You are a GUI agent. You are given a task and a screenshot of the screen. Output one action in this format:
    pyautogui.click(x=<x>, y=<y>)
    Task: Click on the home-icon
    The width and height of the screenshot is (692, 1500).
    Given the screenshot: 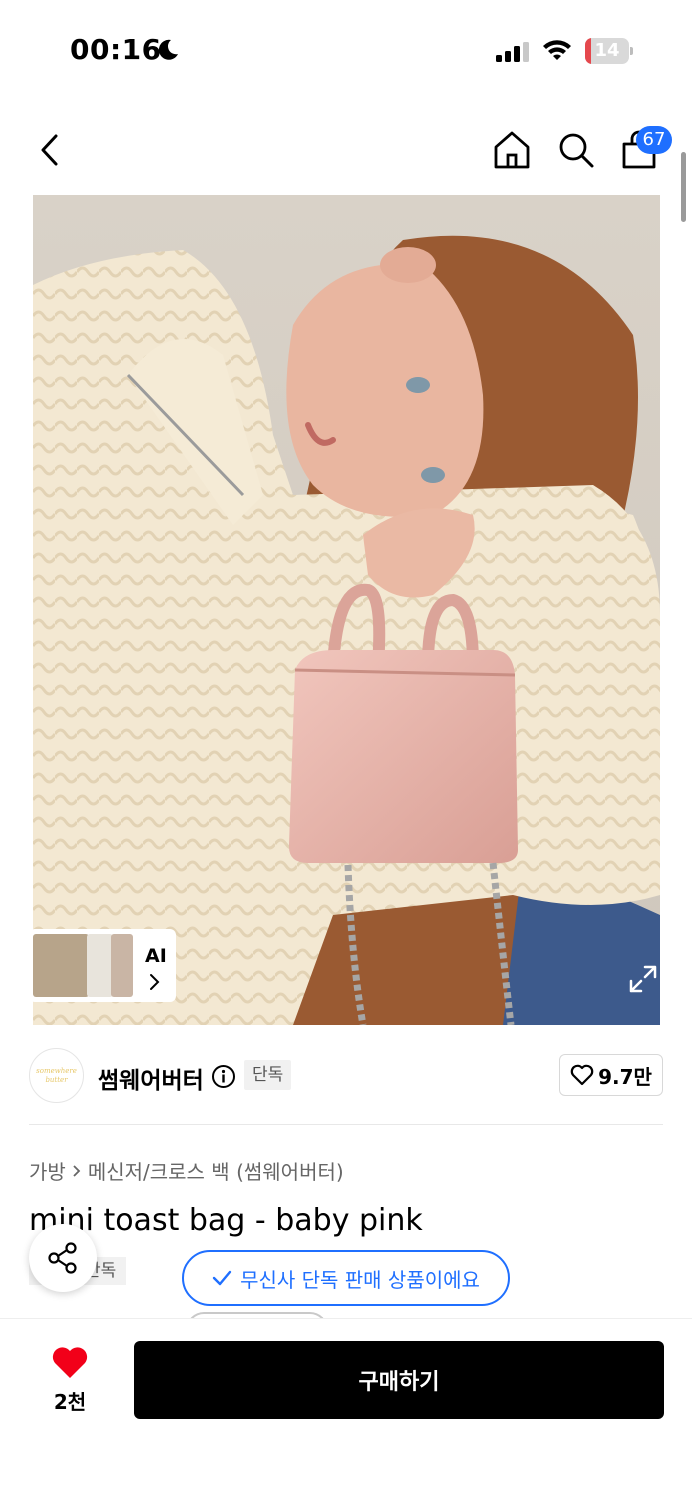 What is the action you would take?
    pyautogui.click(x=512, y=150)
    